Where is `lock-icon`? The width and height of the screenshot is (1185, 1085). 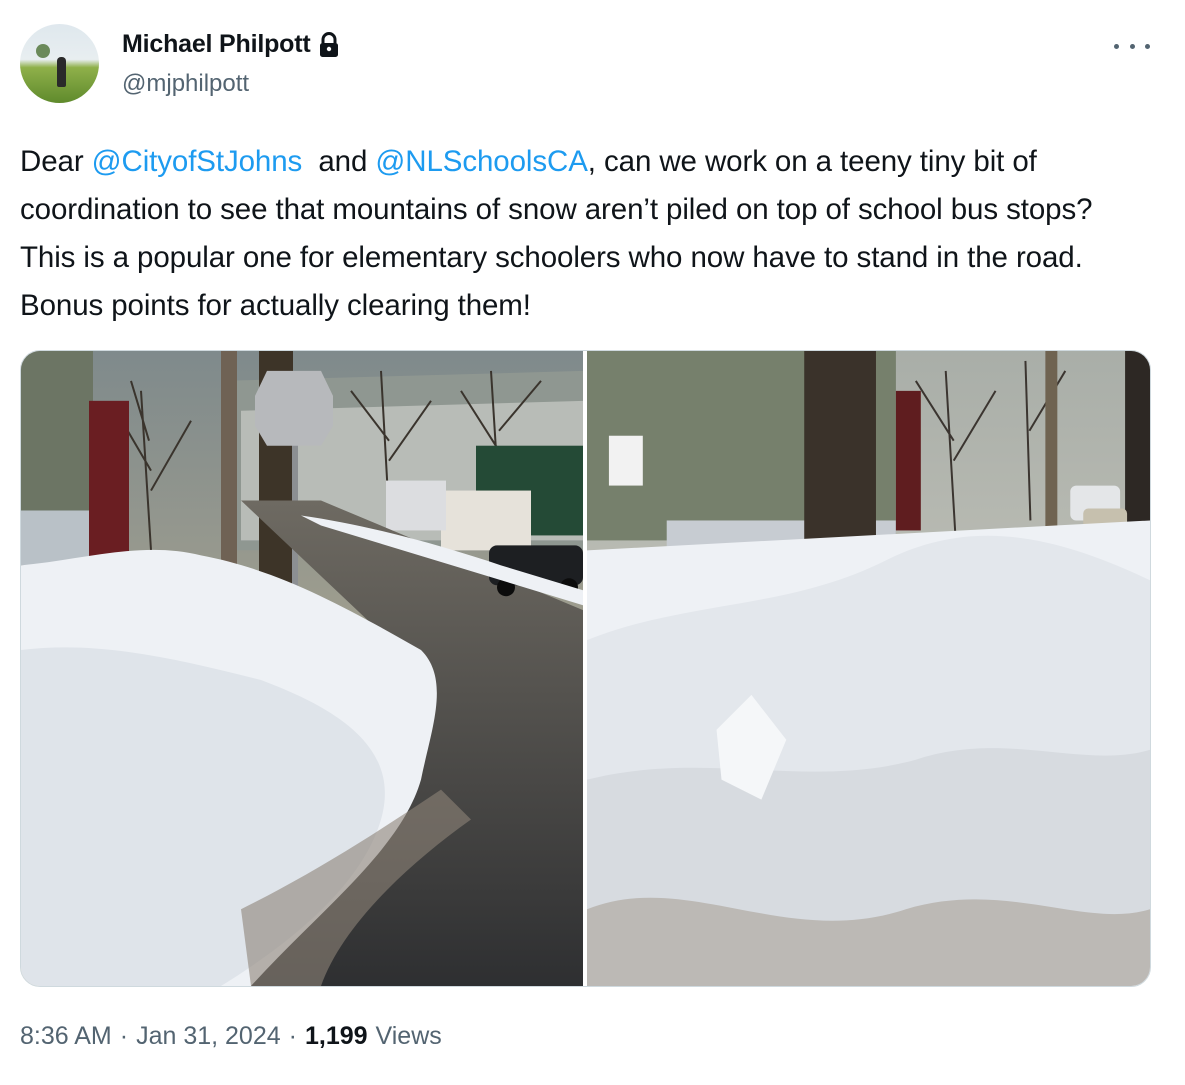 lock-icon is located at coordinates (329, 44).